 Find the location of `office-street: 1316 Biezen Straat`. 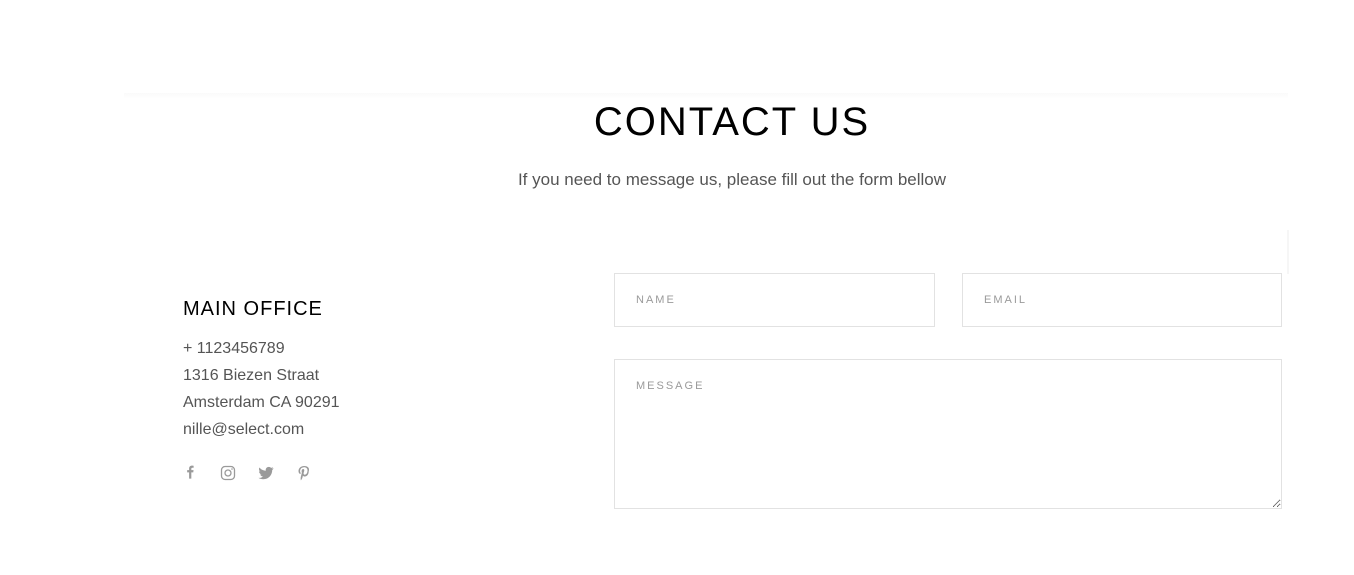

office-street: 1316 Biezen Straat is located at coordinates (251, 375).